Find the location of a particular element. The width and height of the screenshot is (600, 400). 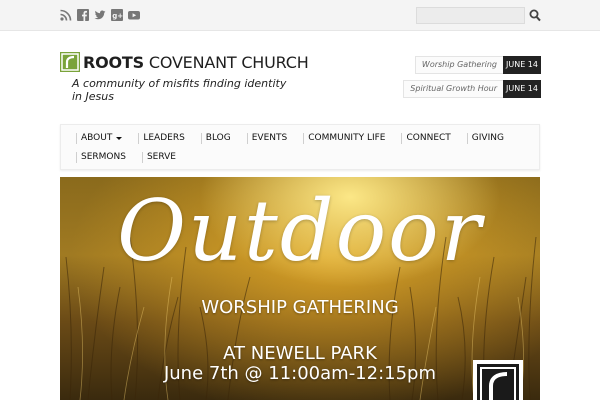

nav-item-blog: BLOG is located at coordinates (217, 138).